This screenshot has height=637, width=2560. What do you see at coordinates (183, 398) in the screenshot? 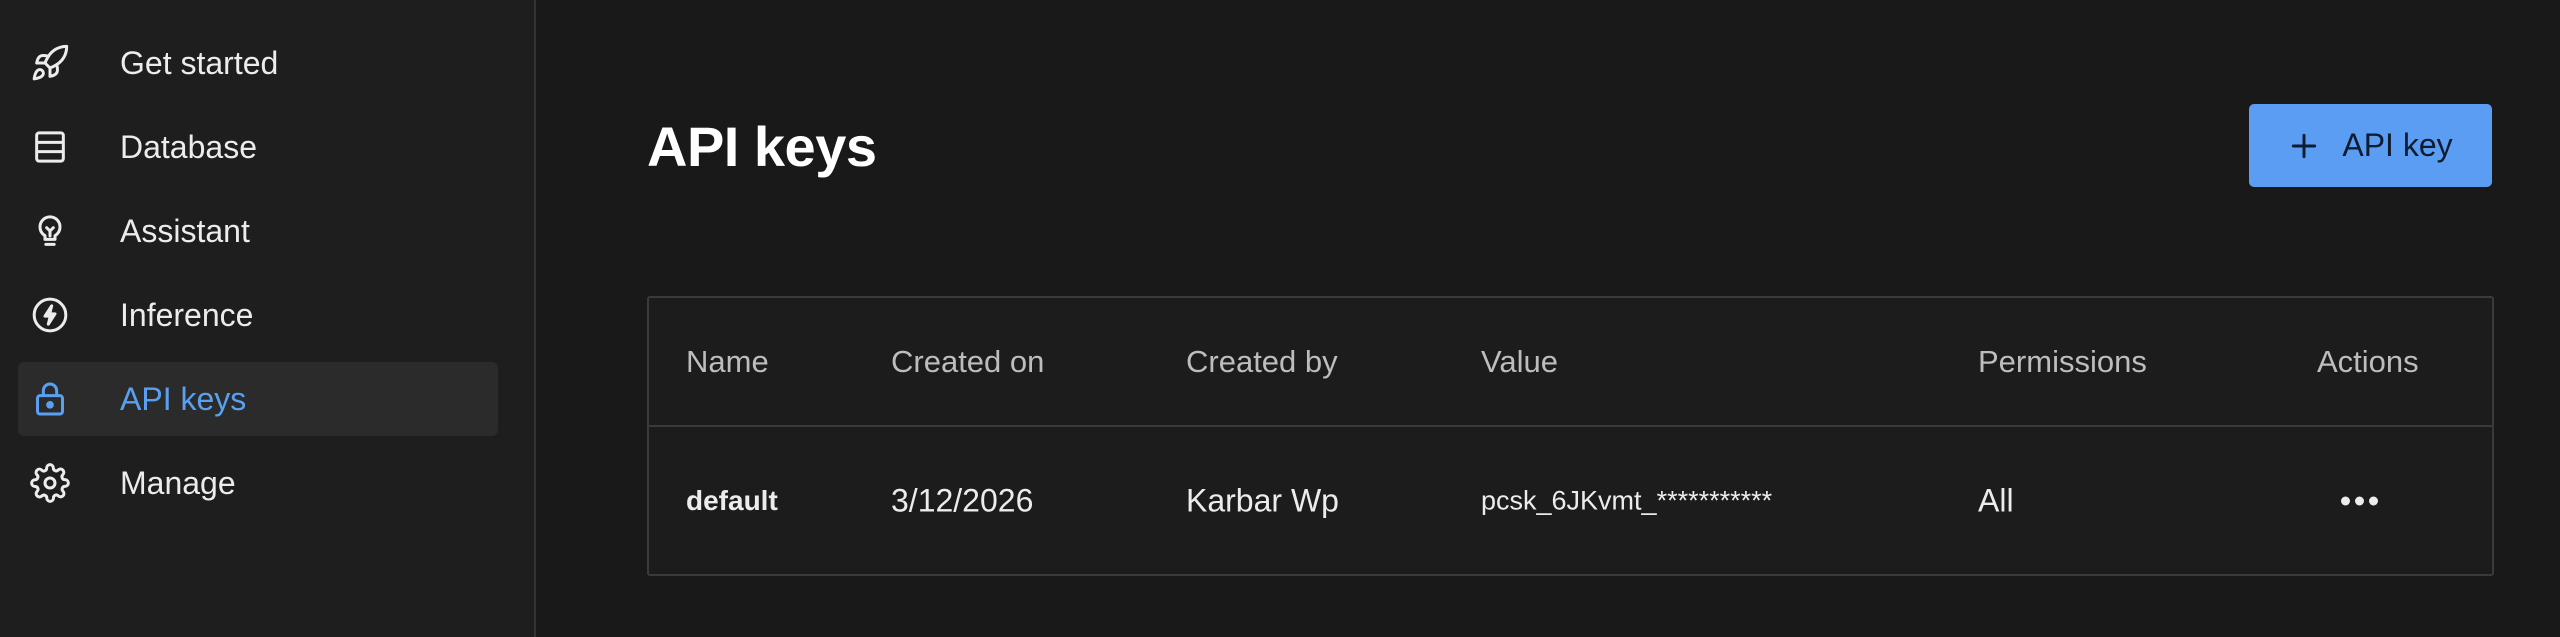
I see `sidebar-item-label: API keys` at bounding box center [183, 398].